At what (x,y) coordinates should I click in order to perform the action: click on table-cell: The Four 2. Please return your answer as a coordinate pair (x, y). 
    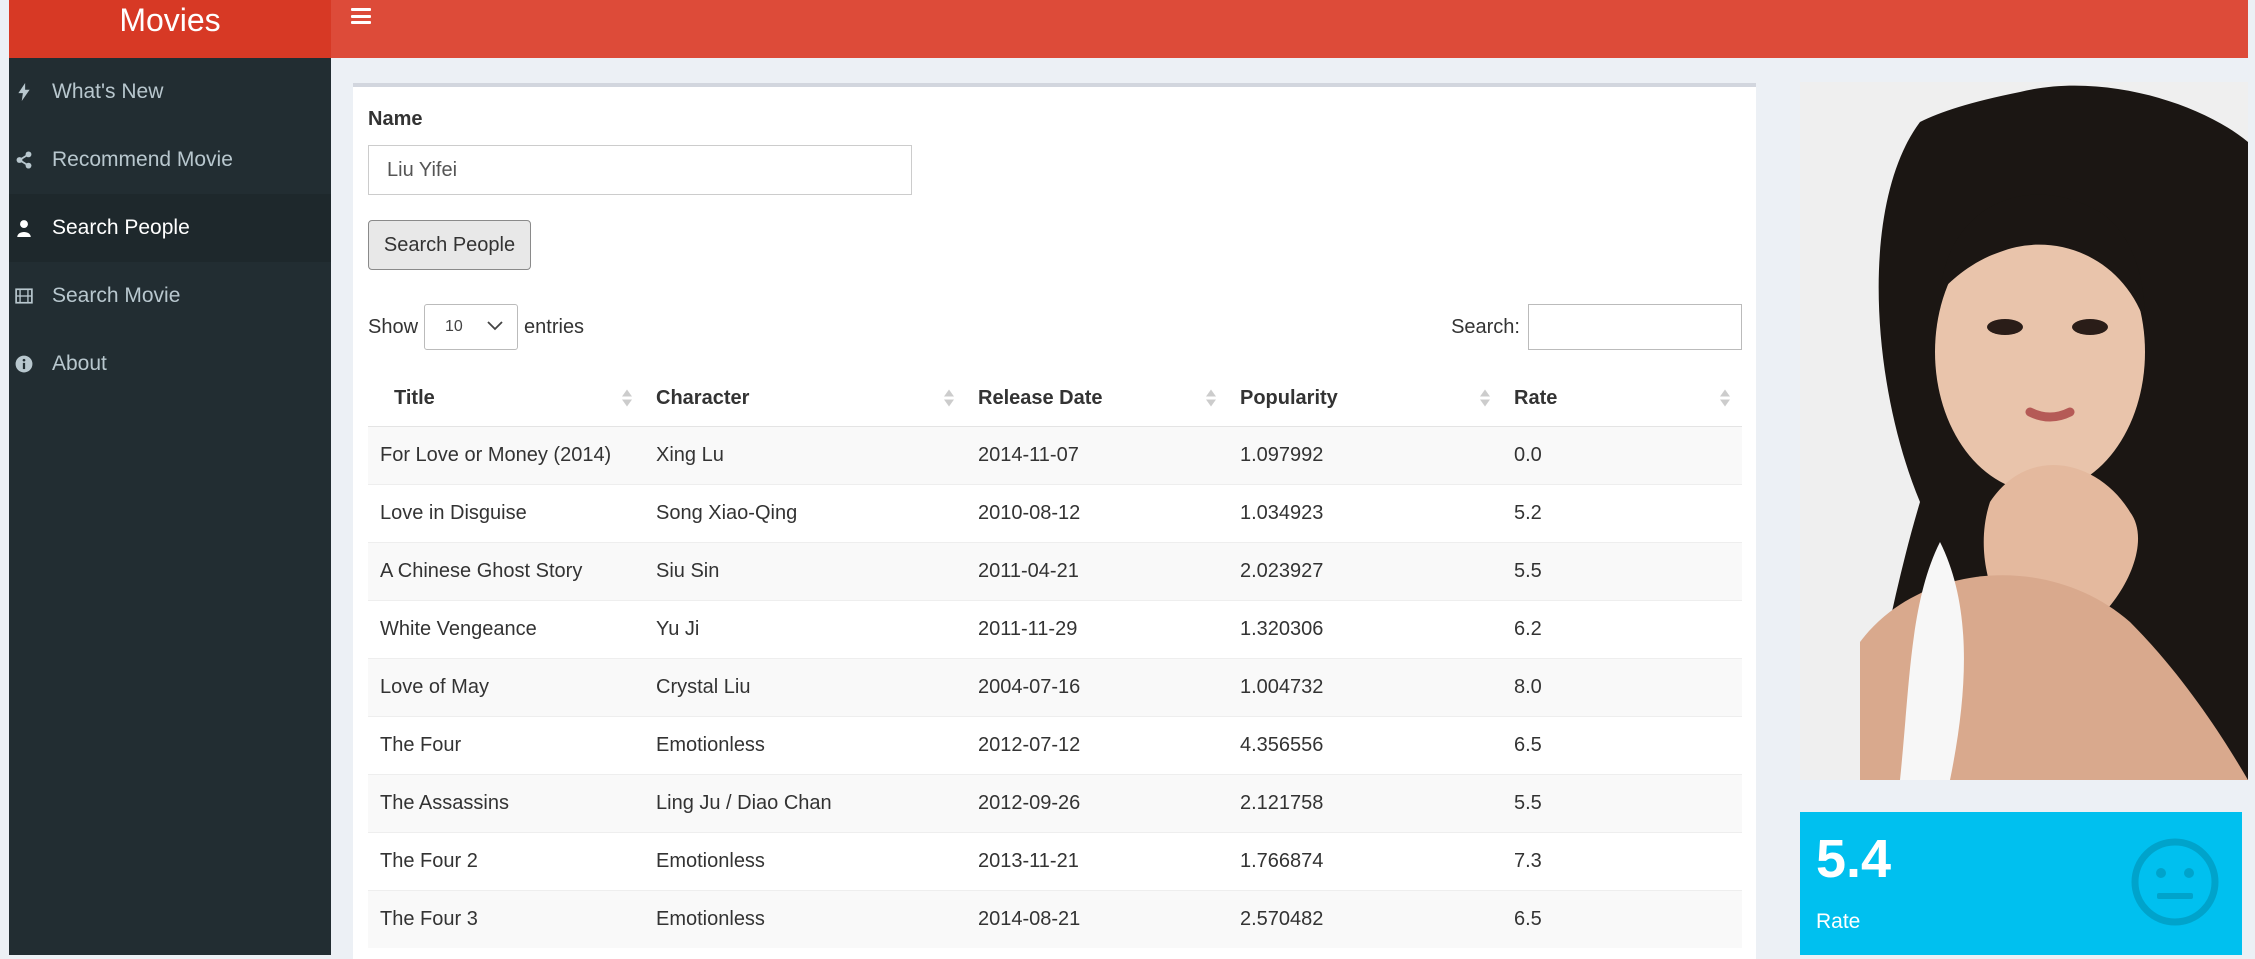
    Looking at the image, I should click on (506, 861).